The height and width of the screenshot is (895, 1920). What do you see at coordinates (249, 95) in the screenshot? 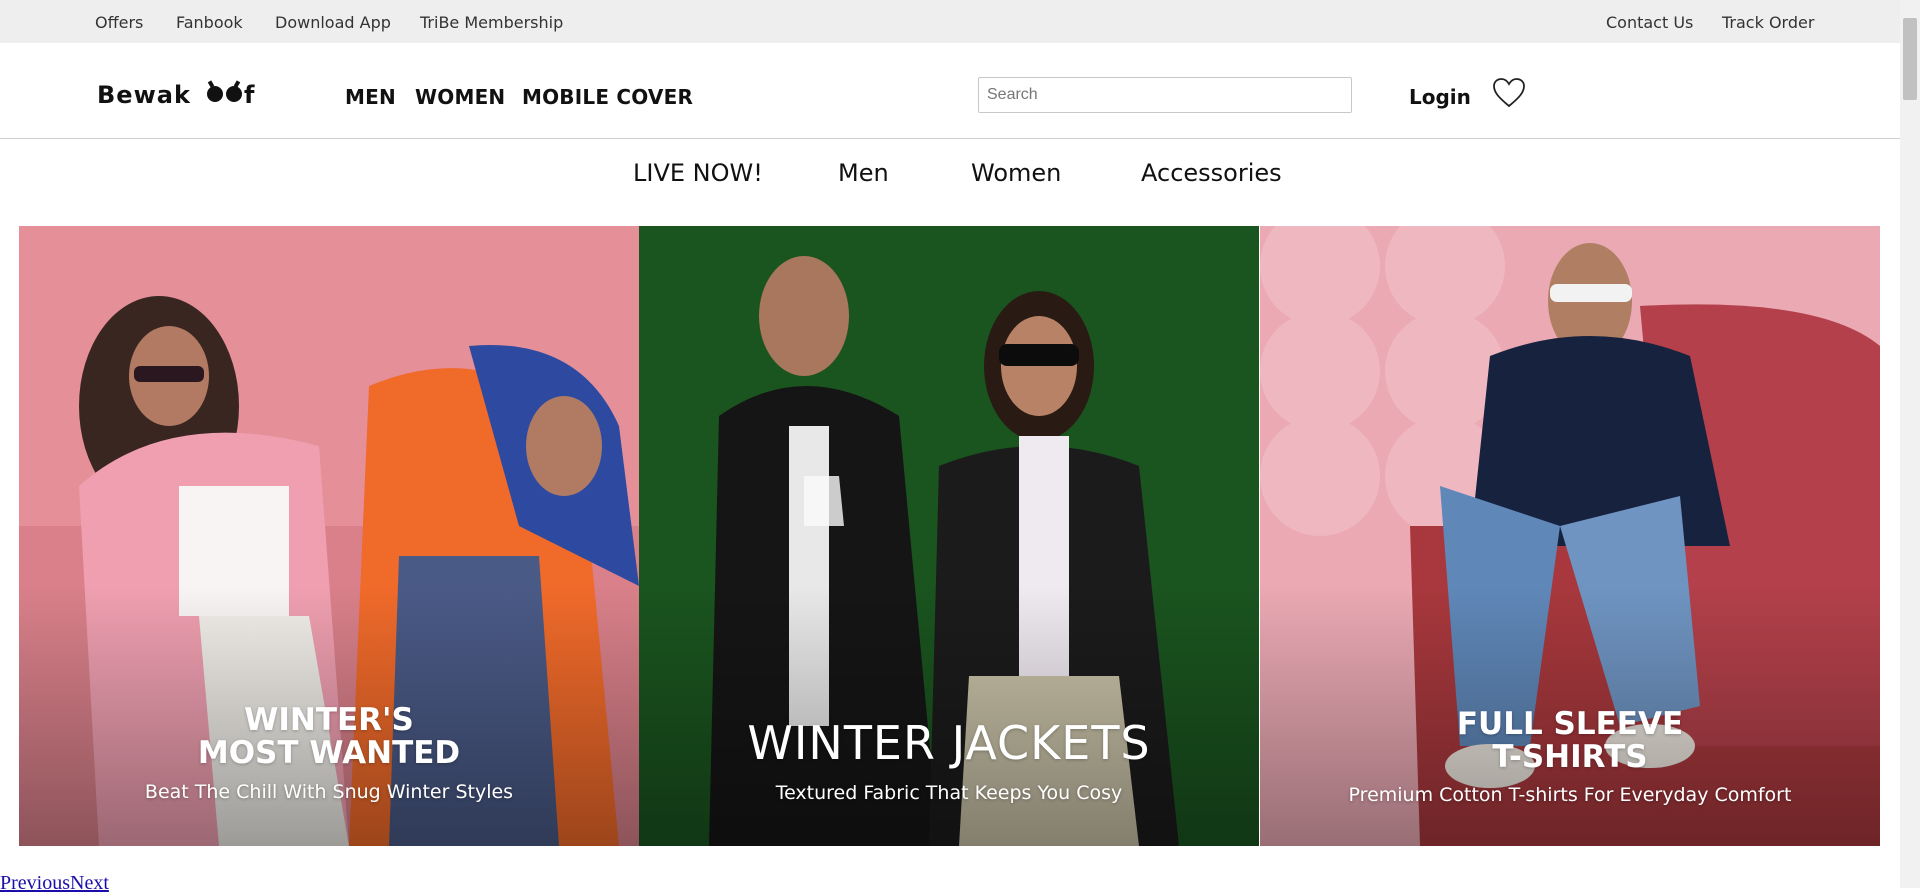
I see `svg-text: f` at bounding box center [249, 95].